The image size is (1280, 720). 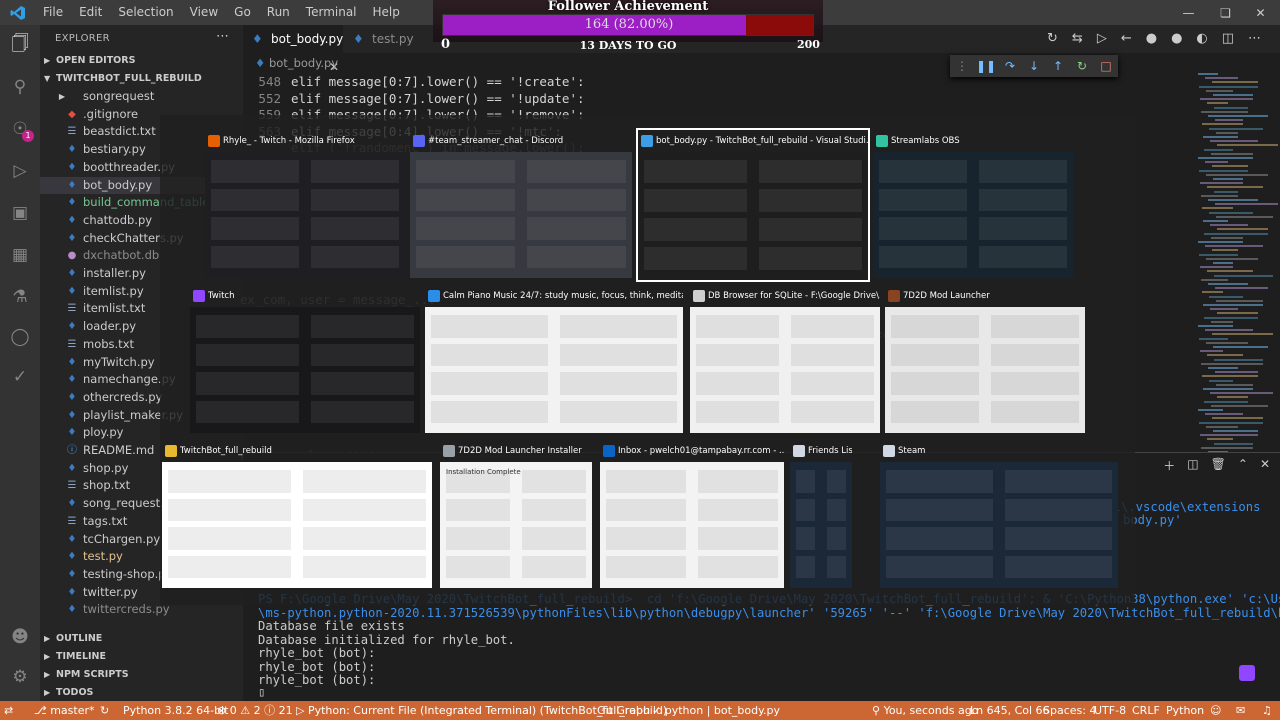 I want to click on menu-go: Go, so click(x=242, y=12).